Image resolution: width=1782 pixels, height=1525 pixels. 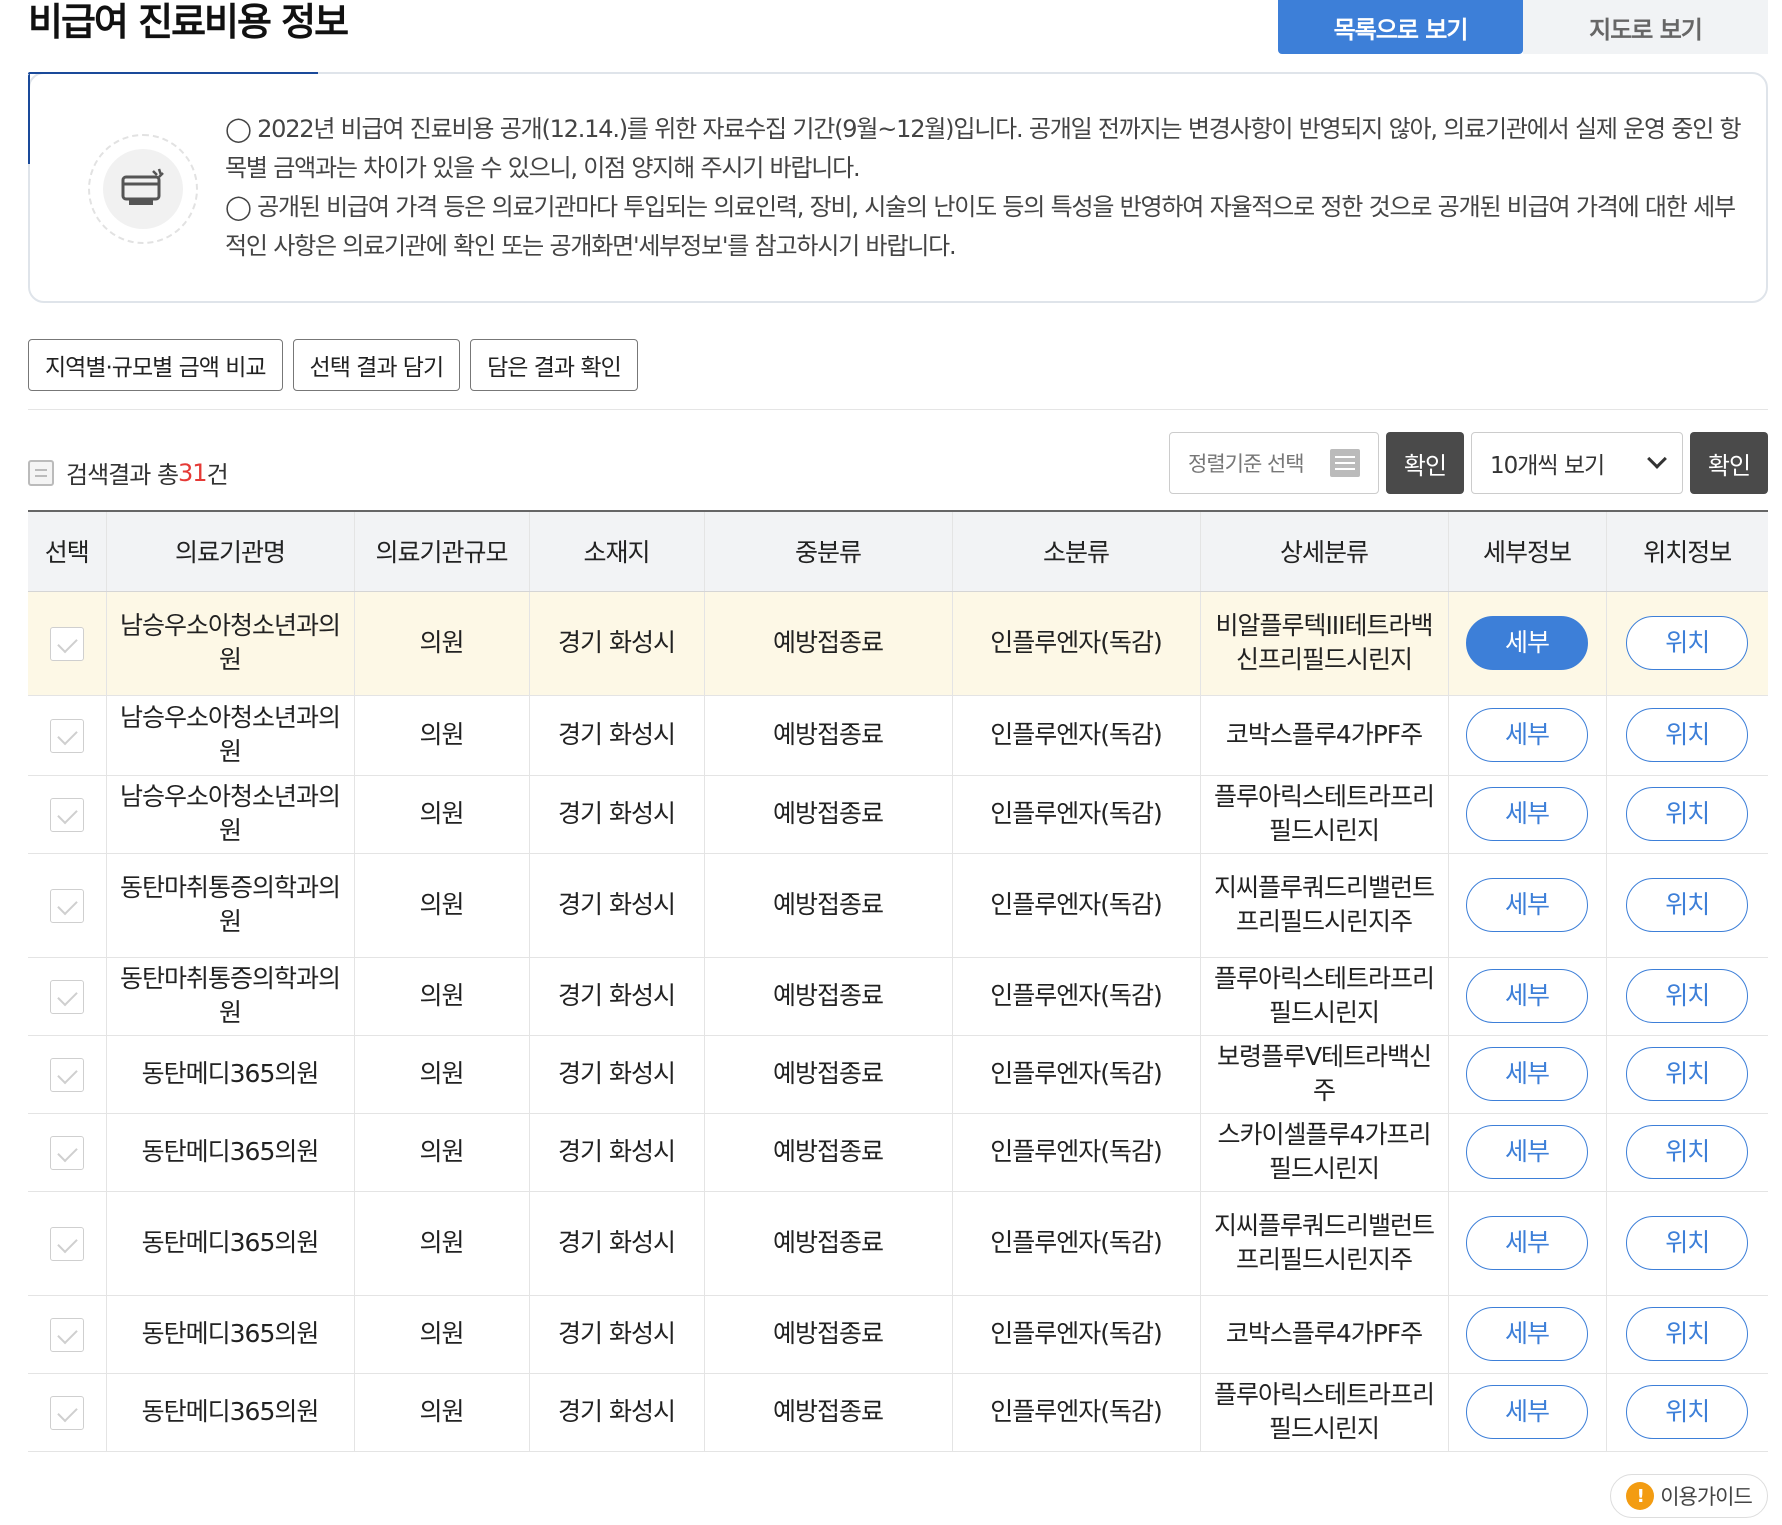 I want to click on institution-size: 의원, so click(x=441, y=1412).